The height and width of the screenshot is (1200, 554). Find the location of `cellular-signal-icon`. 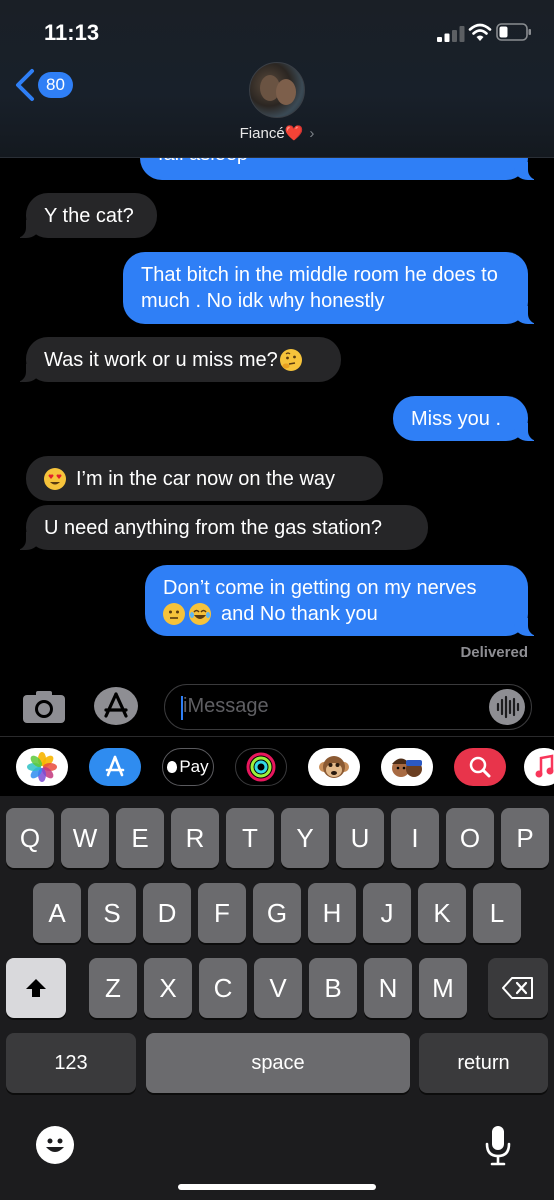

cellular-signal-icon is located at coordinates (451, 34).